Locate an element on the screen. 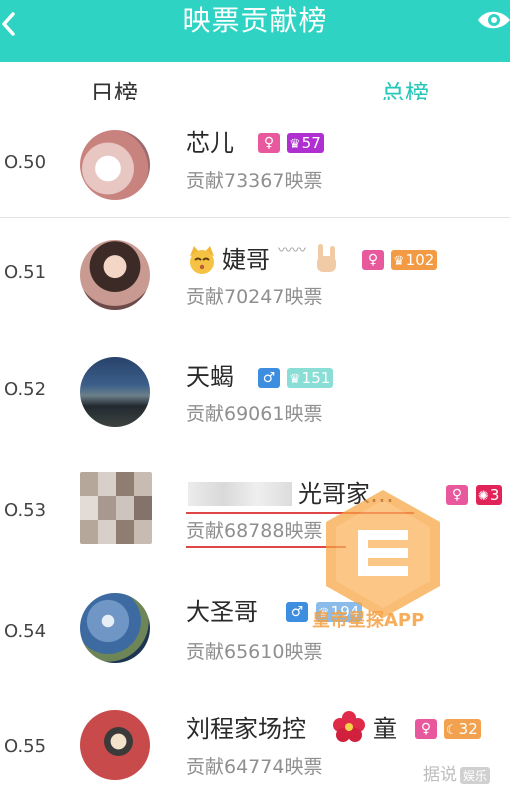 The image size is (510, 796). corner-watermark: 据说 娱乐 is located at coordinates (457, 772).